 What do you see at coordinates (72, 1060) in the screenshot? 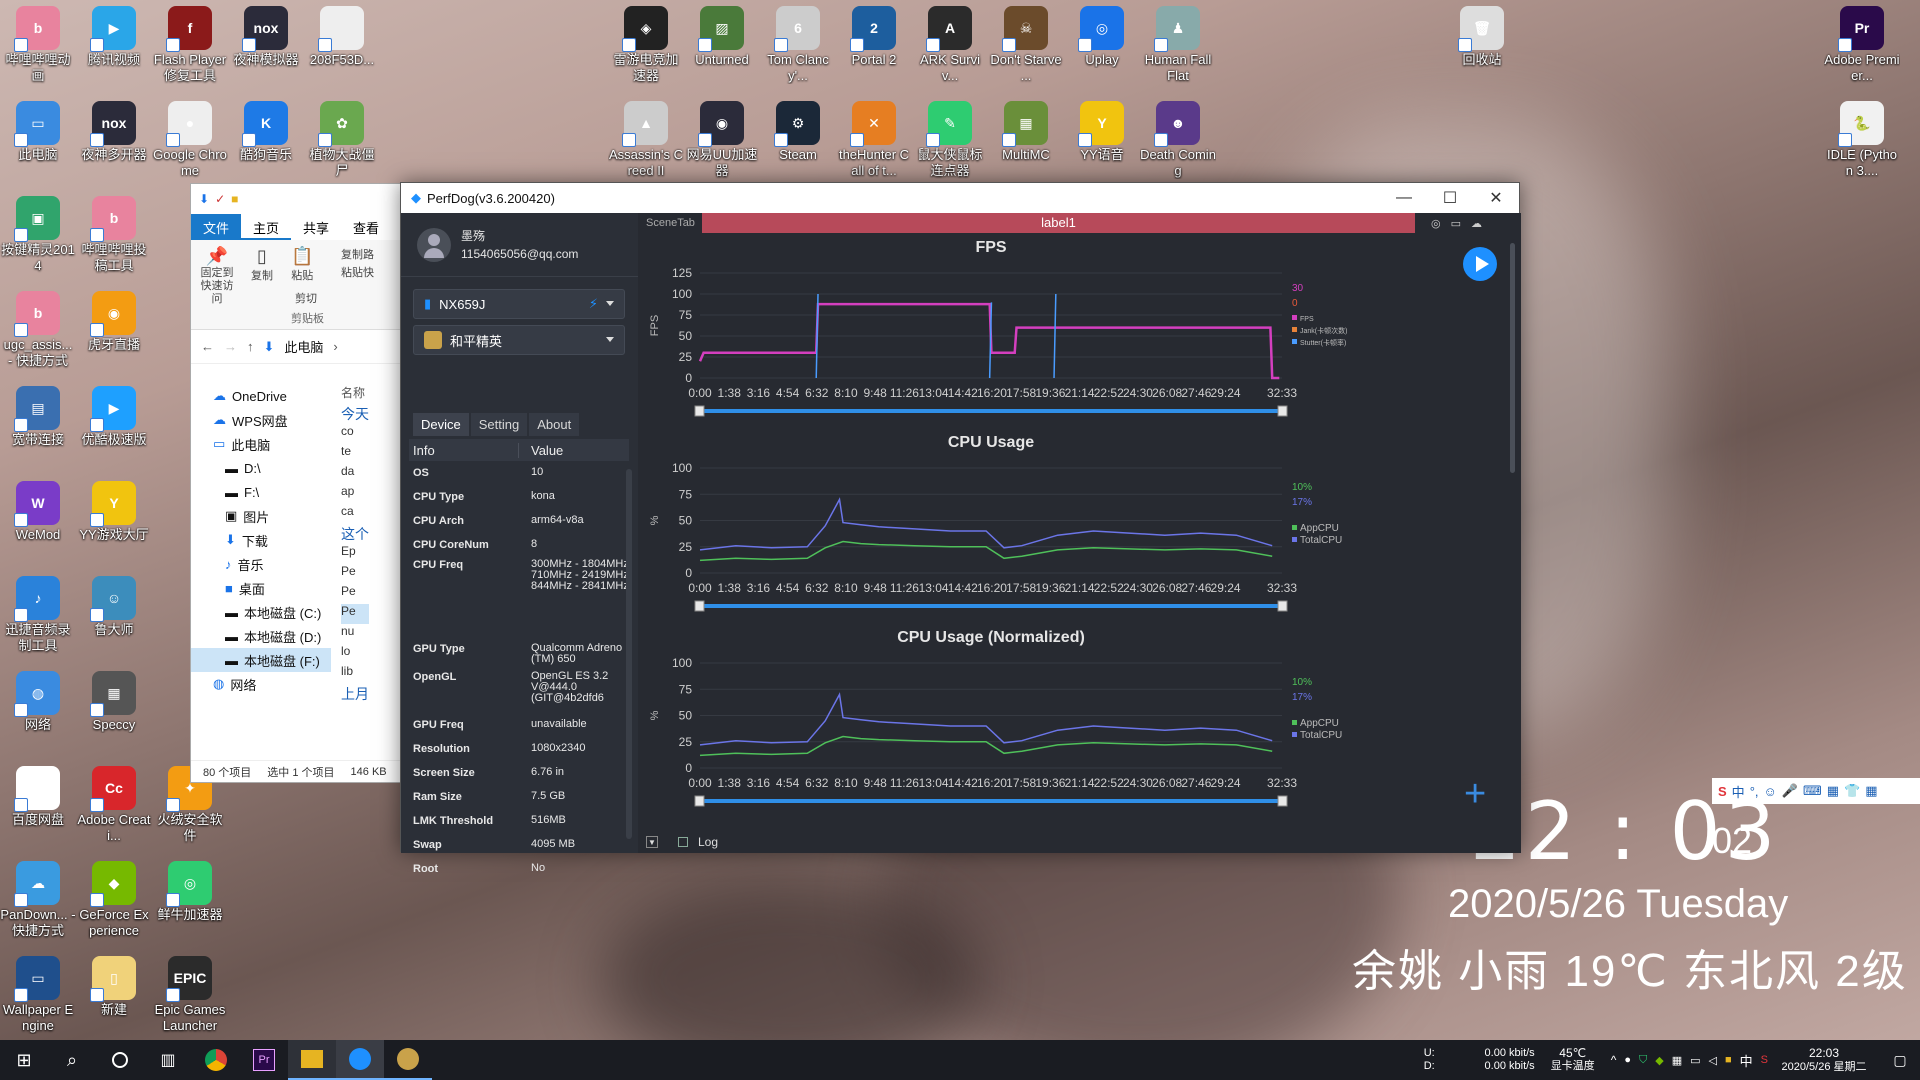
I see `search-button: ⌕` at bounding box center [72, 1060].